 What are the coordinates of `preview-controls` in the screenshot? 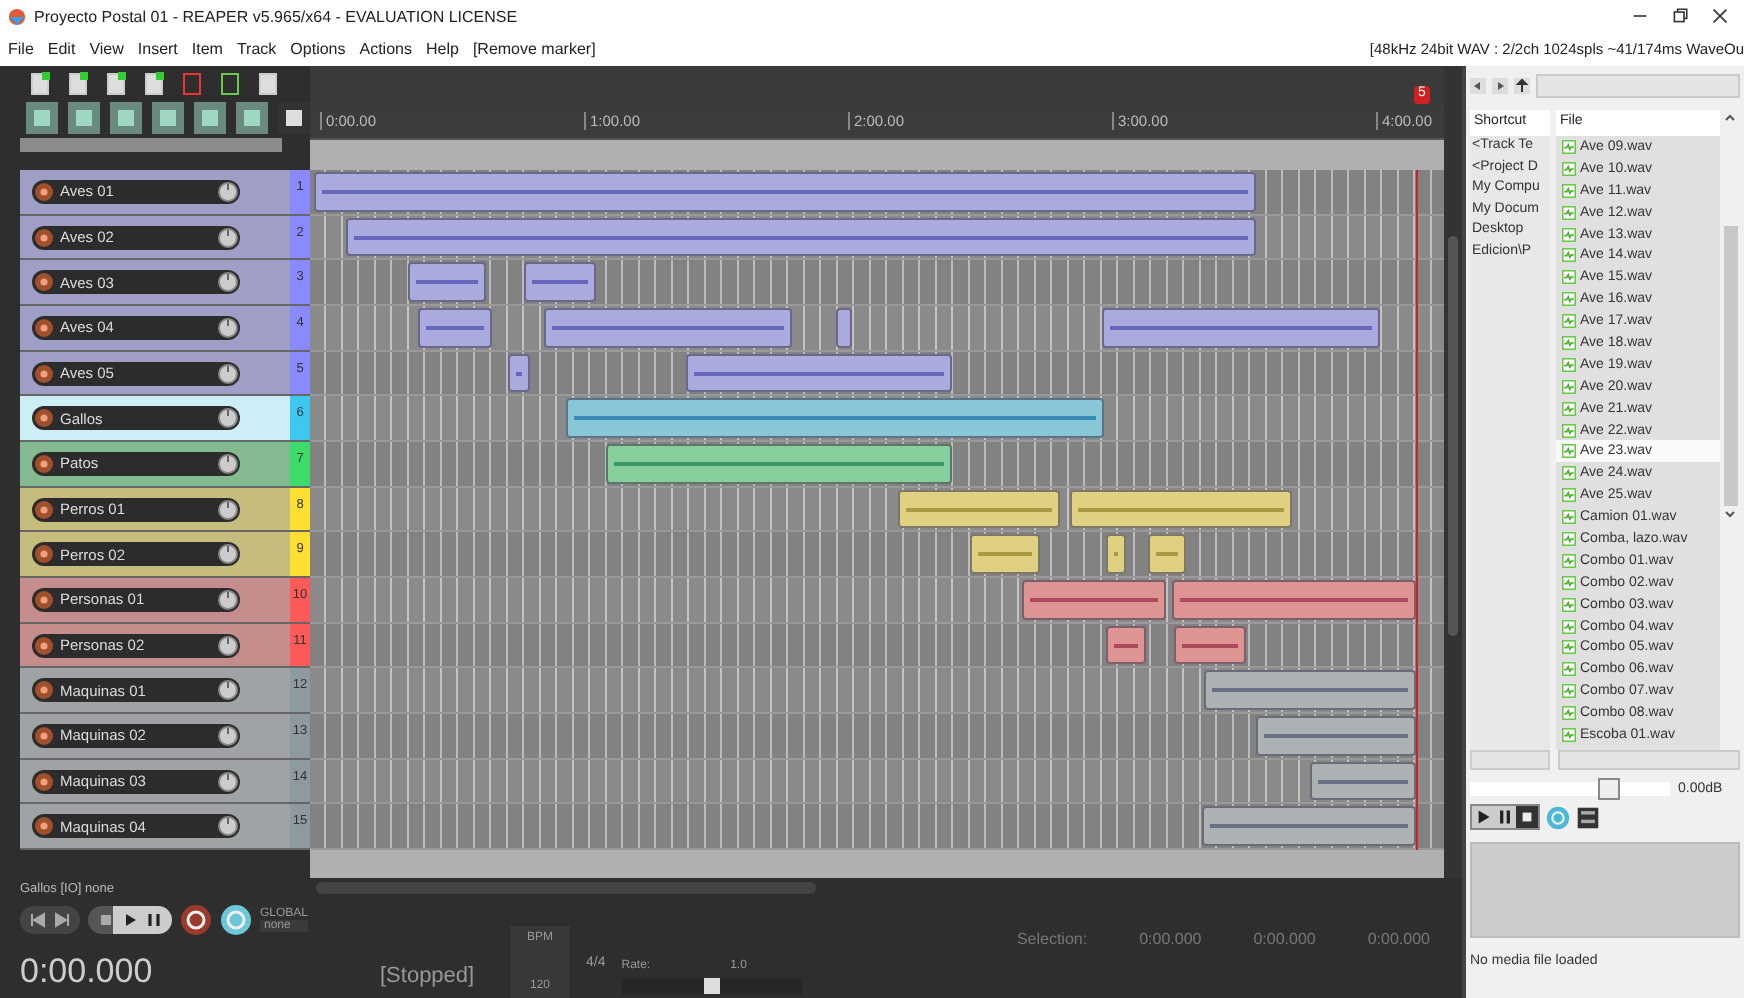 It's located at (1505, 817).